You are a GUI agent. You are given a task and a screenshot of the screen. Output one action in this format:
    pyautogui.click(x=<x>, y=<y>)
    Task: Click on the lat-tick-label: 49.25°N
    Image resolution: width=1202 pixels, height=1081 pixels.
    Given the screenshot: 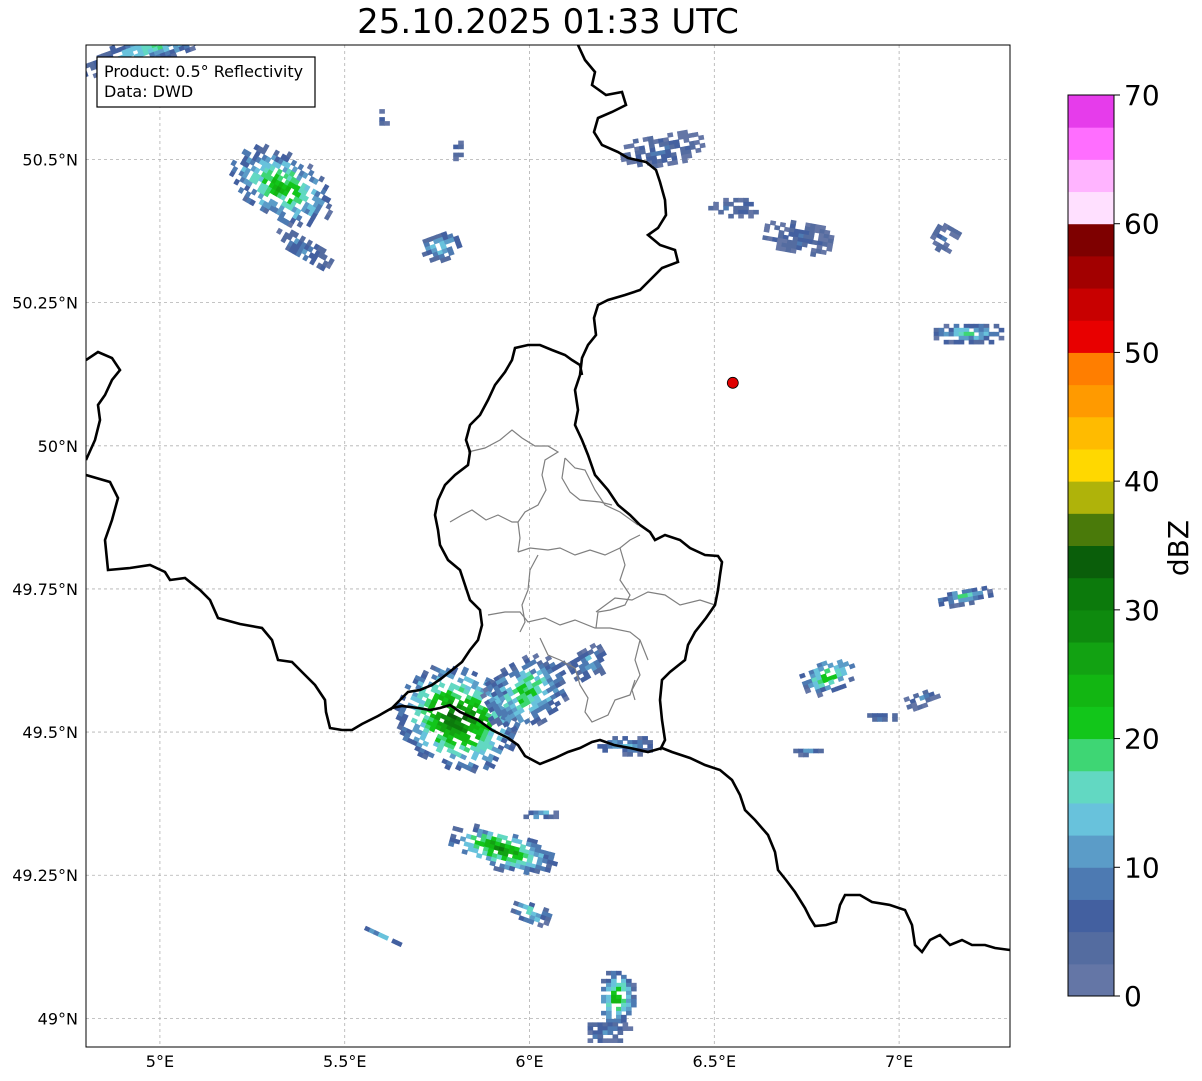 What is the action you would take?
    pyautogui.click(x=45, y=875)
    